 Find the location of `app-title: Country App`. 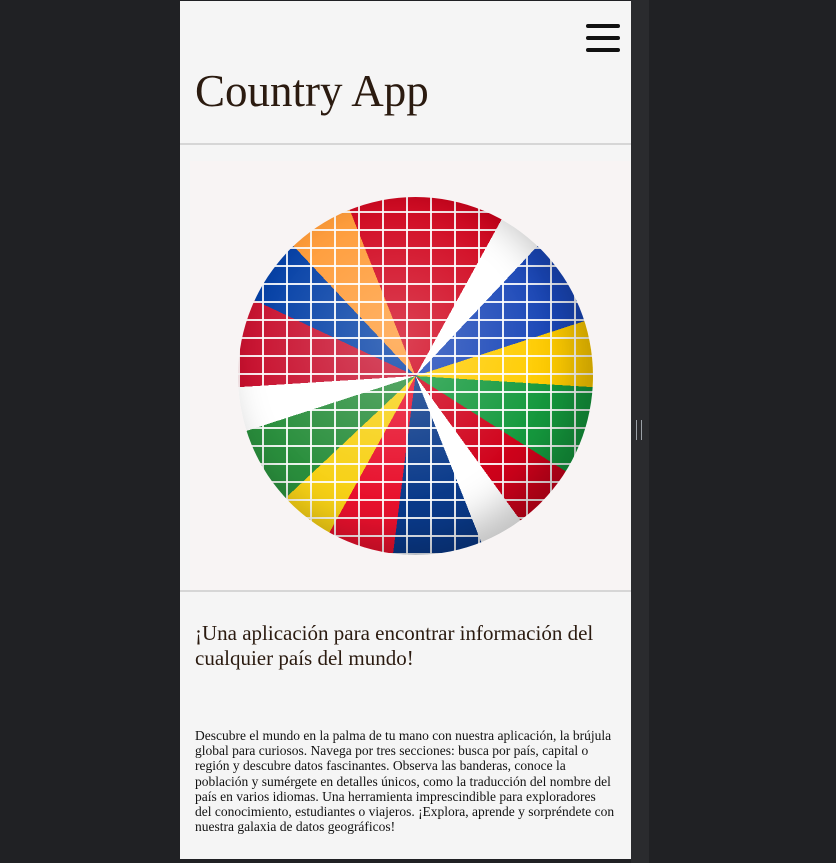

app-title: Country App is located at coordinates (312, 91).